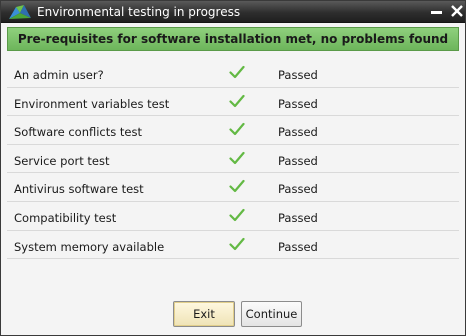 The image size is (466, 336). I want to click on check-row: Environment variables test Passed, so click(233, 102).